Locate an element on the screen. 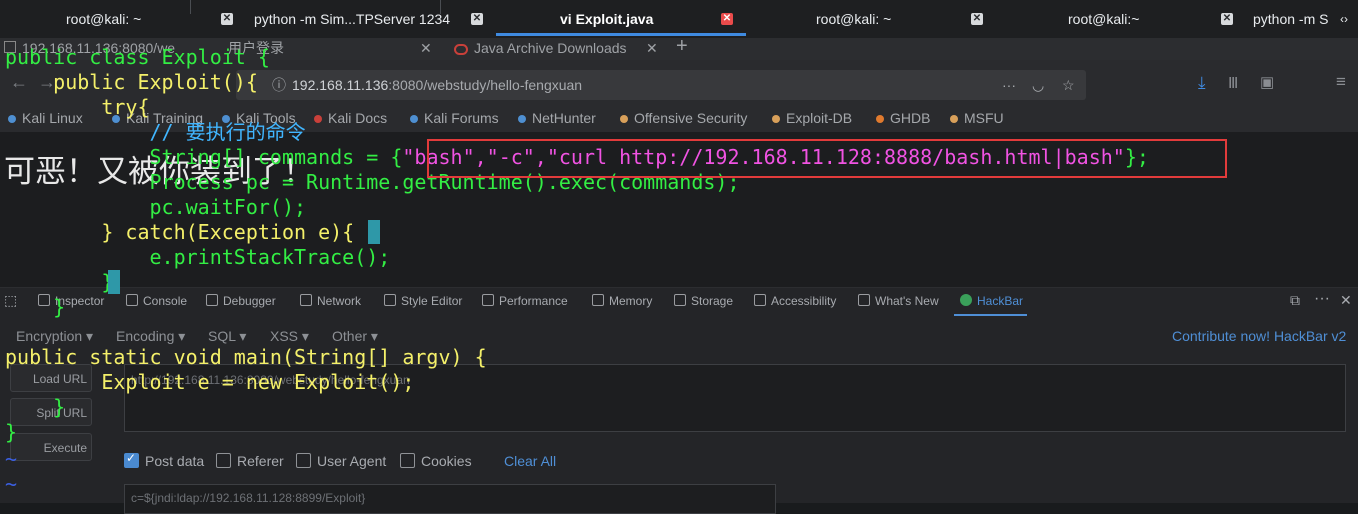  terminal-tab-label: vi Exploit.java is located at coordinates (607, 19).